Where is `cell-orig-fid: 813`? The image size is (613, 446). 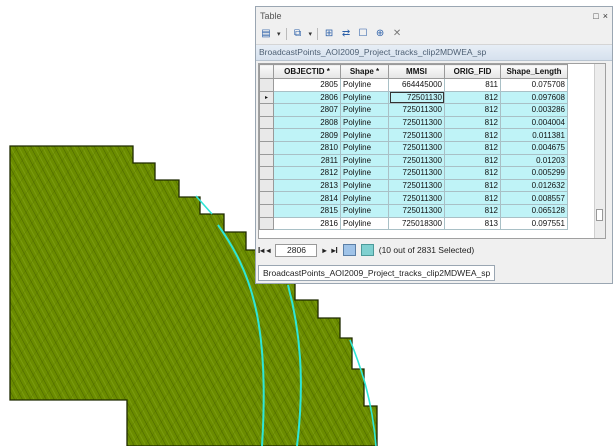
cell-orig-fid: 813 is located at coordinates (472, 223).